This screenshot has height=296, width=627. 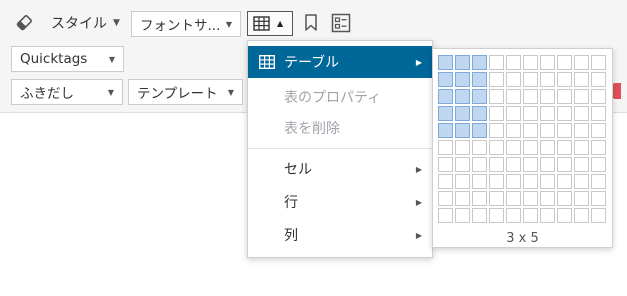 I want to click on style-dropdown: スタイル ▼, so click(x=85, y=23).